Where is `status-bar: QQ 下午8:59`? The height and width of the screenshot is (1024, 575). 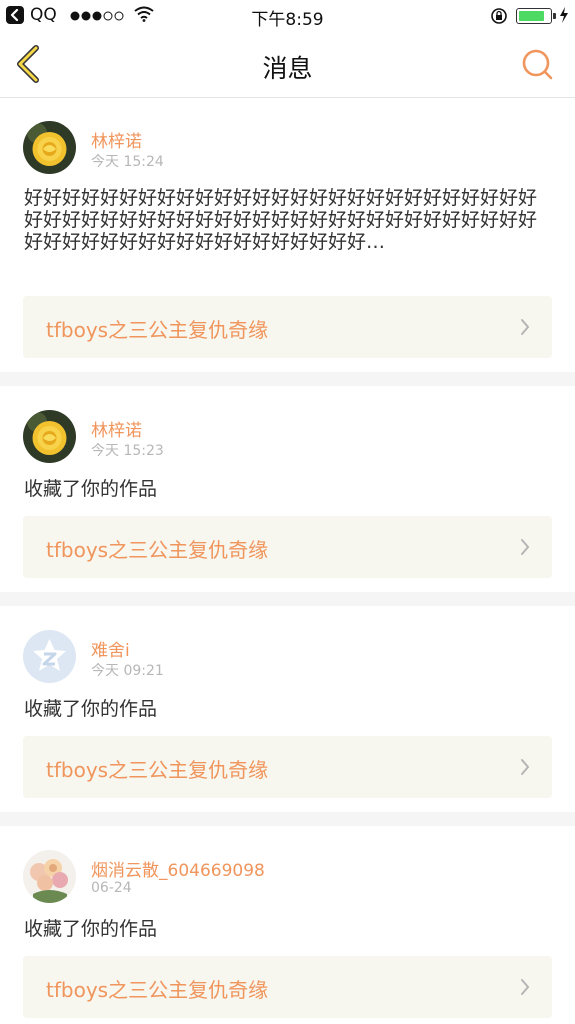
status-bar: QQ 下午8:59 is located at coordinates (287, 16).